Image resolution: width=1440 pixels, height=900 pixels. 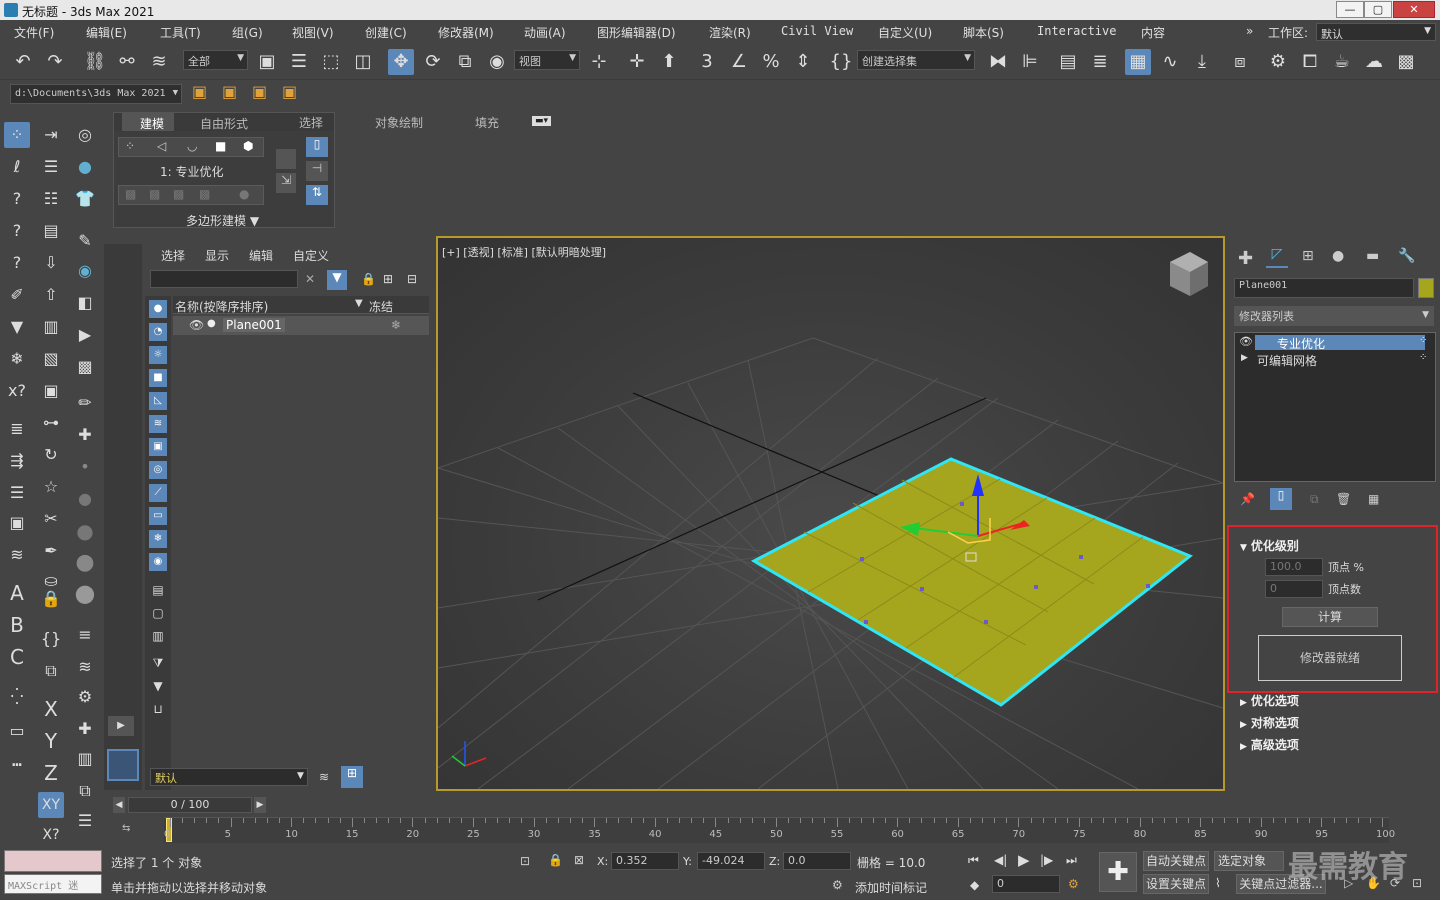 I want to click on frame-slider: 0 / 100, so click(x=190, y=805).